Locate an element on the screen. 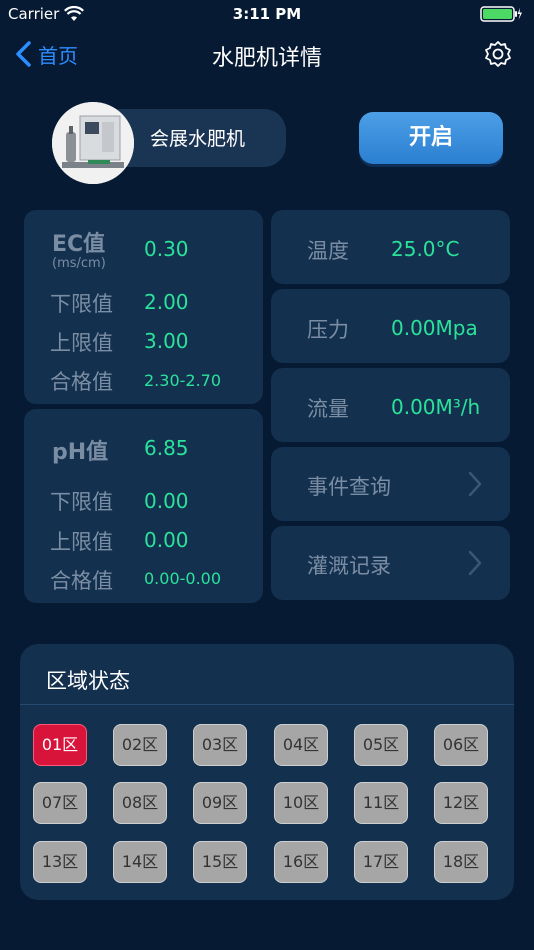  device-card: 会展水肥机 is located at coordinates (169, 144).